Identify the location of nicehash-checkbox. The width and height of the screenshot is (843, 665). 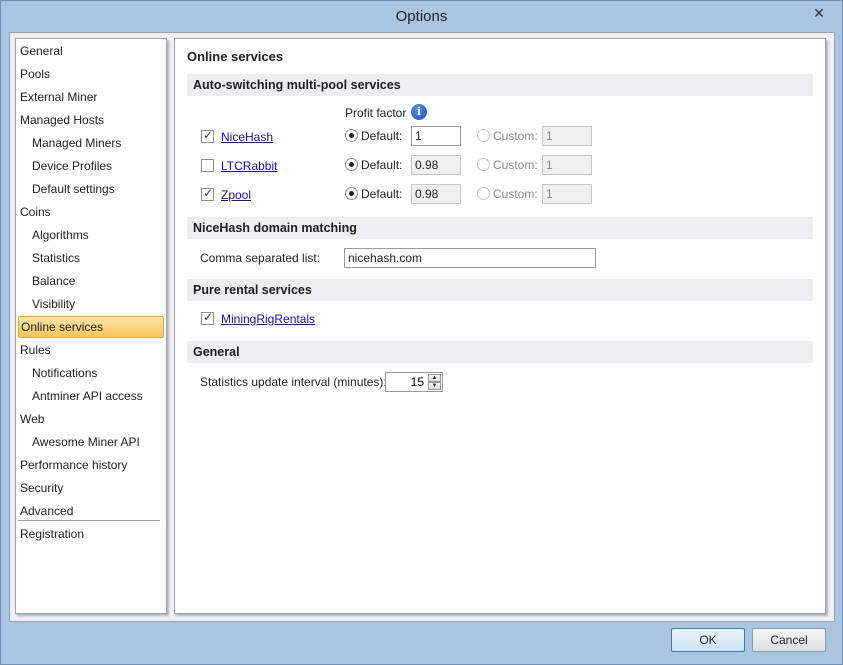
(207, 135).